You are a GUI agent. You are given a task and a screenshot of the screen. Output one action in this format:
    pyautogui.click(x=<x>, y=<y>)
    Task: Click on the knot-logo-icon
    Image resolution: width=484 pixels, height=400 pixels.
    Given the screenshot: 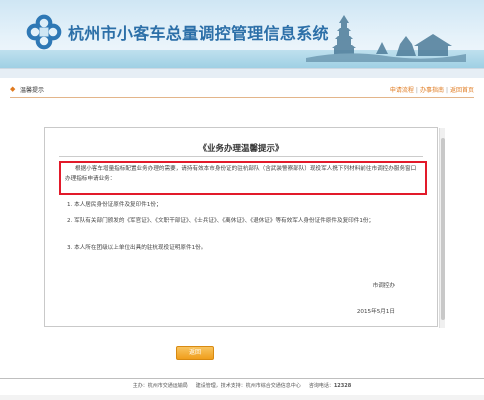 What is the action you would take?
    pyautogui.click(x=44, y=32)
    